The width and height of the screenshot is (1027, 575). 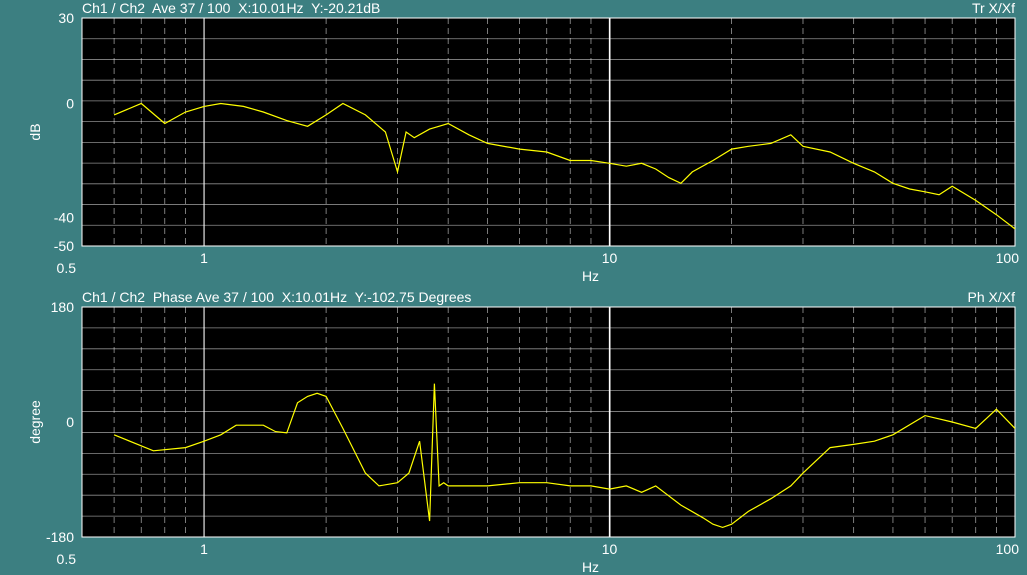 What do you see at coordinates (64, 246) in the screenshot?
I see `y-tick-label: -50` at bounding box center [64, 246].